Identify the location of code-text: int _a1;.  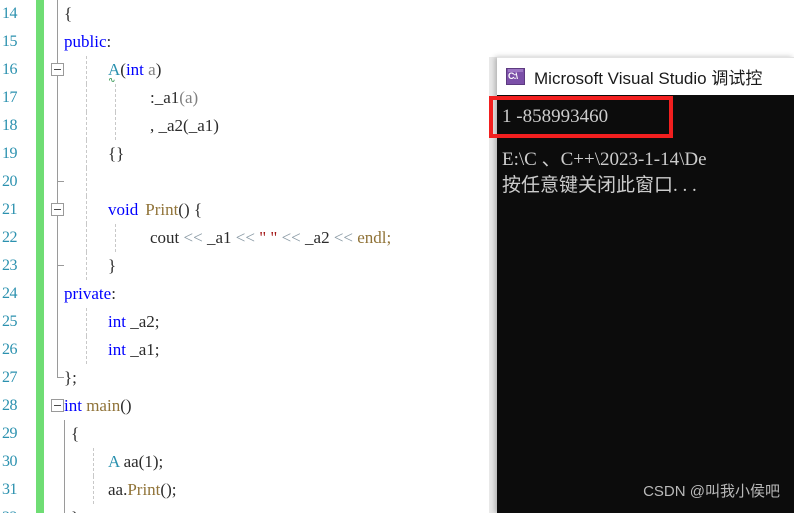
(133, 350).